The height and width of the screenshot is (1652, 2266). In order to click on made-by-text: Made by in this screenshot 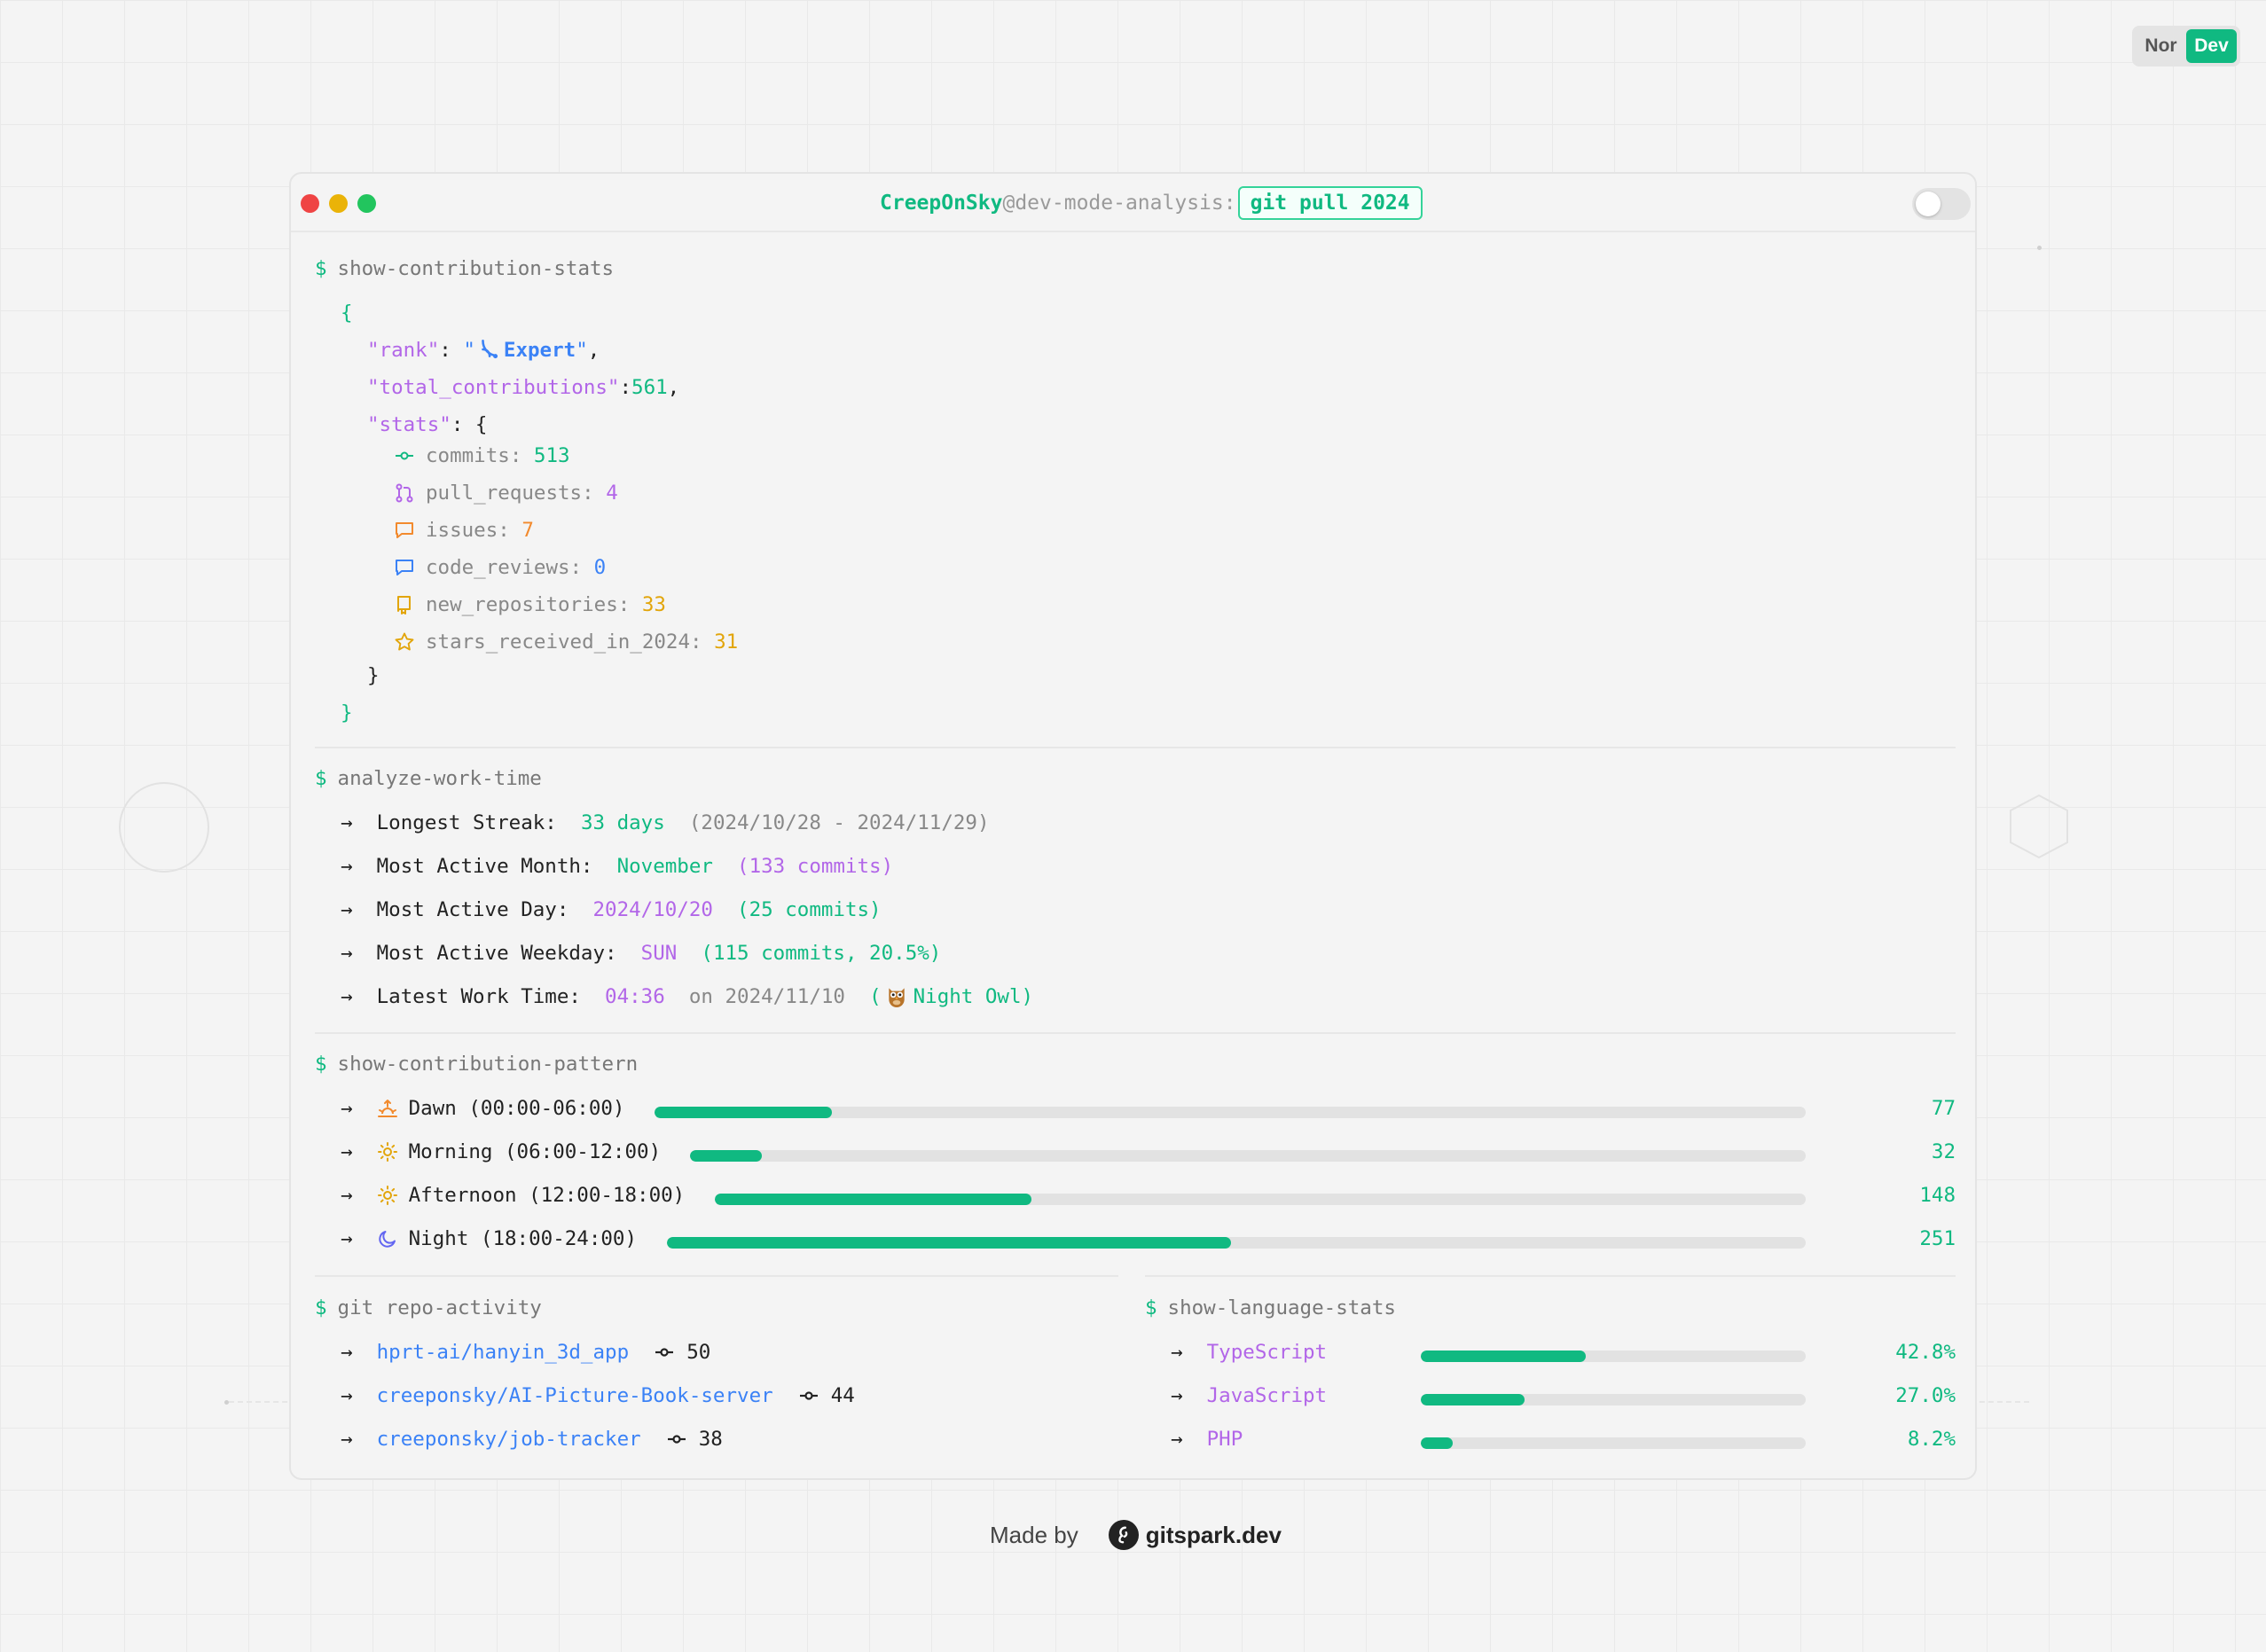, I will do `click(1034, 1534)`.